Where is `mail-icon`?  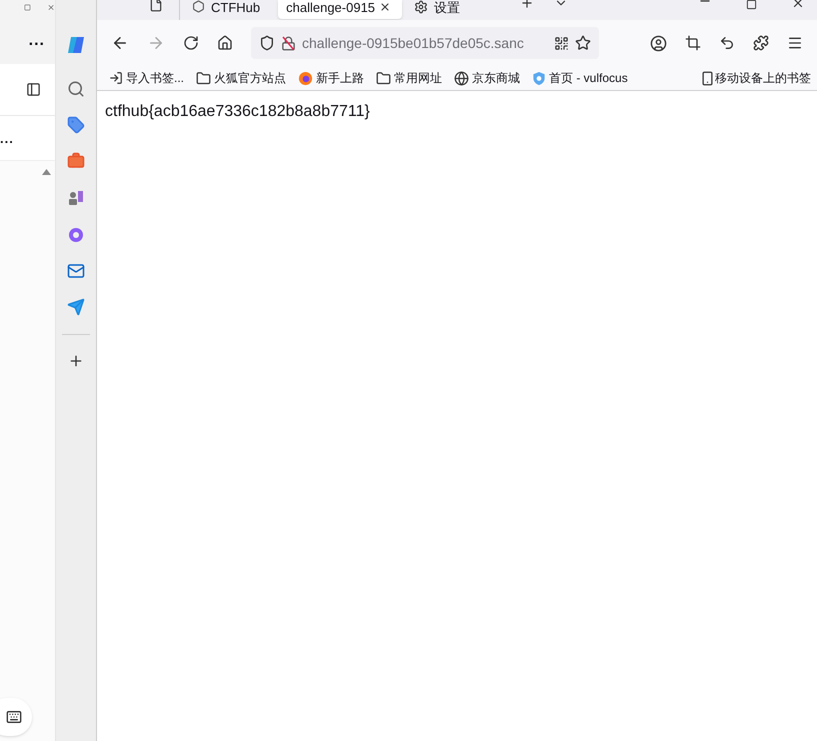 mail-icon is located at coordinates (76, 271).